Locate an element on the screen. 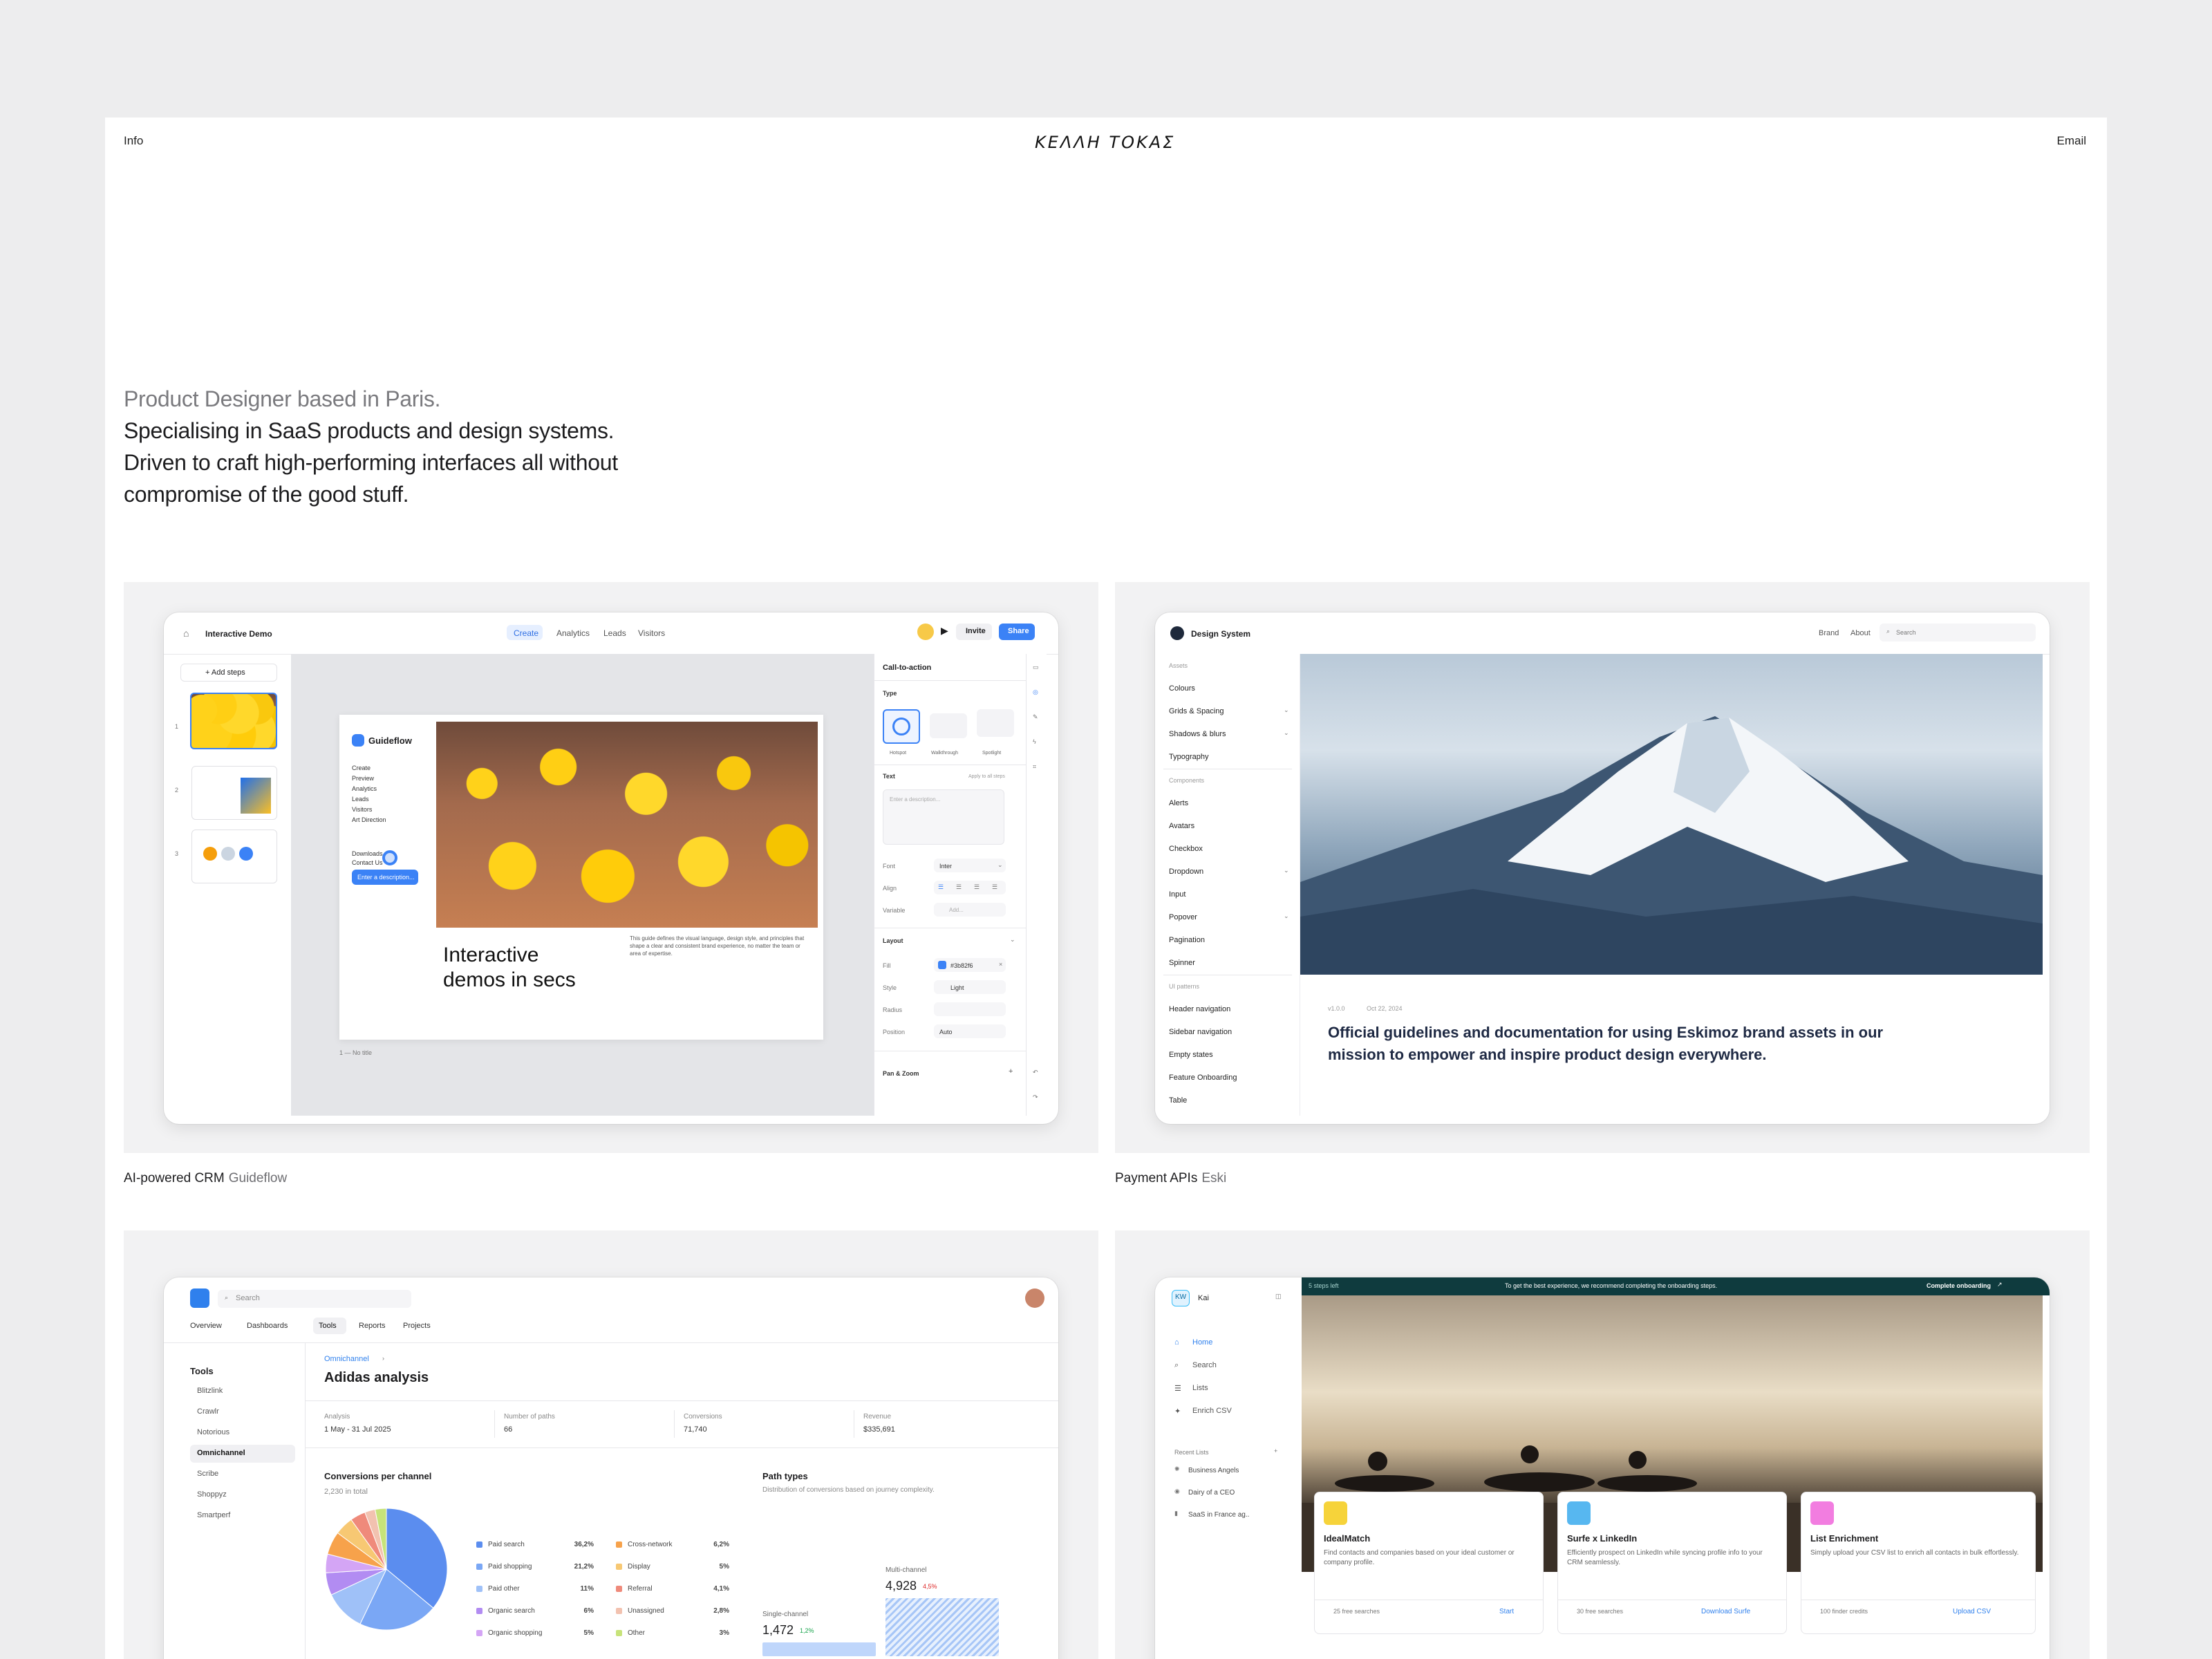 Image resolution: width=2212 pixels, height=1659 pixels. right-legend-item: Referral 4,1% is located at coordinates (672, 1588).